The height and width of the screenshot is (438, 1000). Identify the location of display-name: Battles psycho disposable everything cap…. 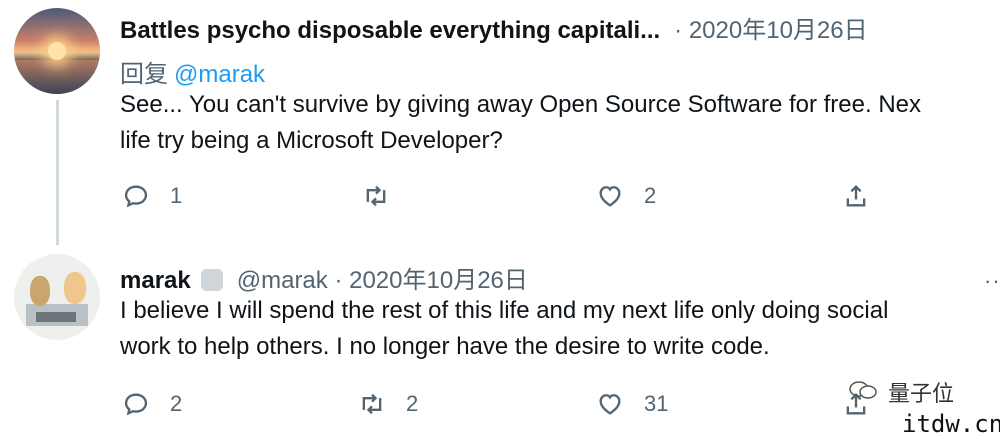
(390, 30).